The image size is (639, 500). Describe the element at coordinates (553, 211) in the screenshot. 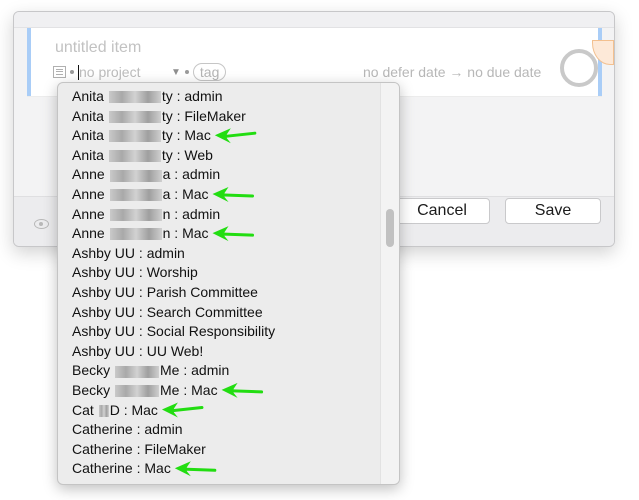

I see `save-button: Save` at that location.